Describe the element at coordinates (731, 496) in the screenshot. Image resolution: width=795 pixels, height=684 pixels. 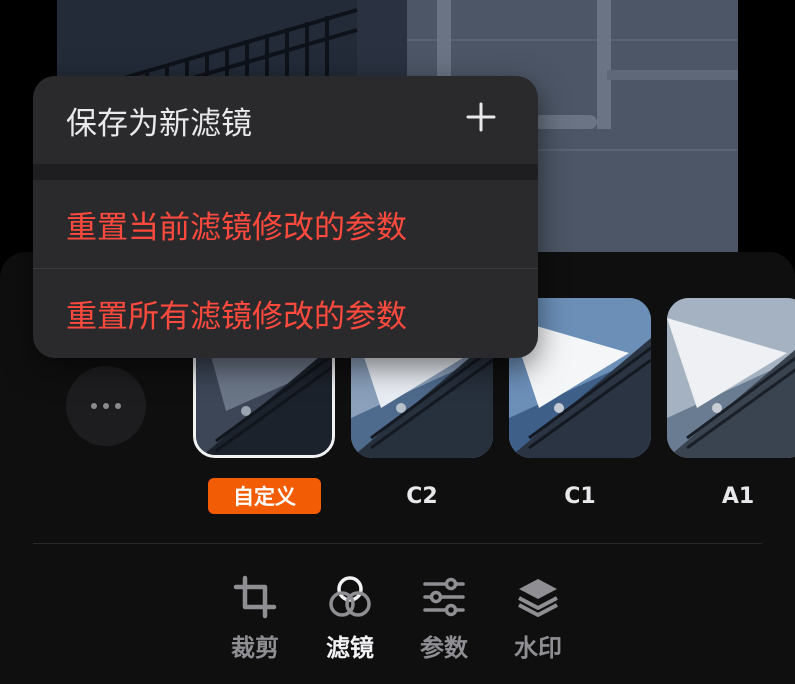
I see `filter-label-a1: A1` at that location.